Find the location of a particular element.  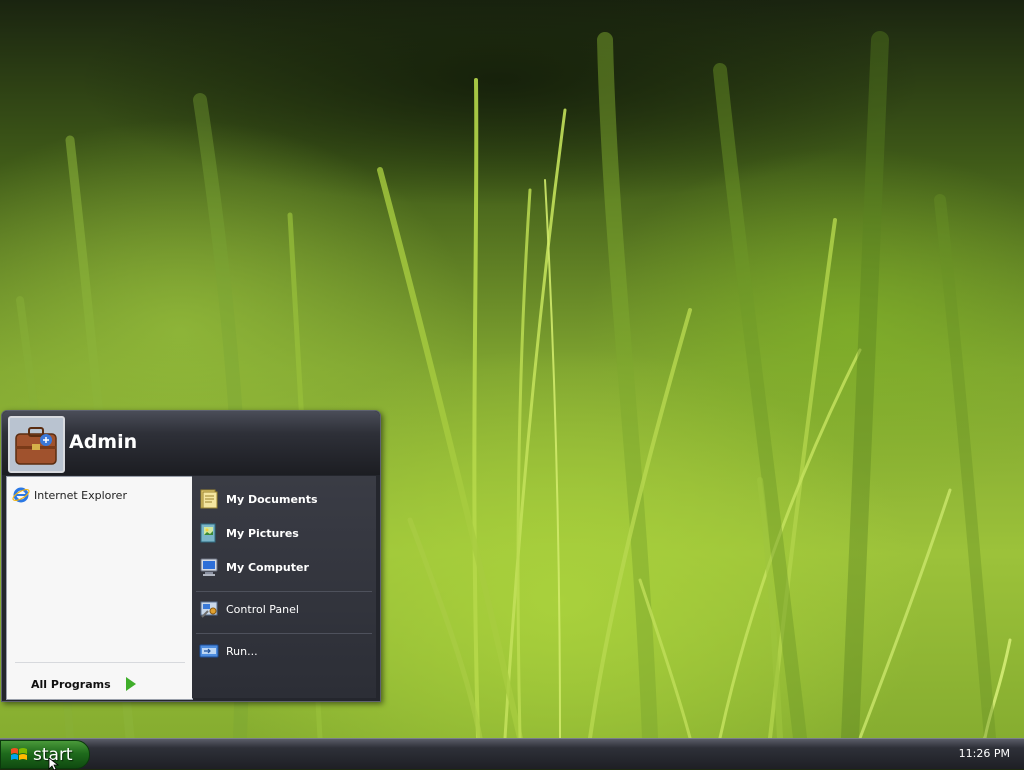

my-documents-icon is located at coordinates (209, 499).